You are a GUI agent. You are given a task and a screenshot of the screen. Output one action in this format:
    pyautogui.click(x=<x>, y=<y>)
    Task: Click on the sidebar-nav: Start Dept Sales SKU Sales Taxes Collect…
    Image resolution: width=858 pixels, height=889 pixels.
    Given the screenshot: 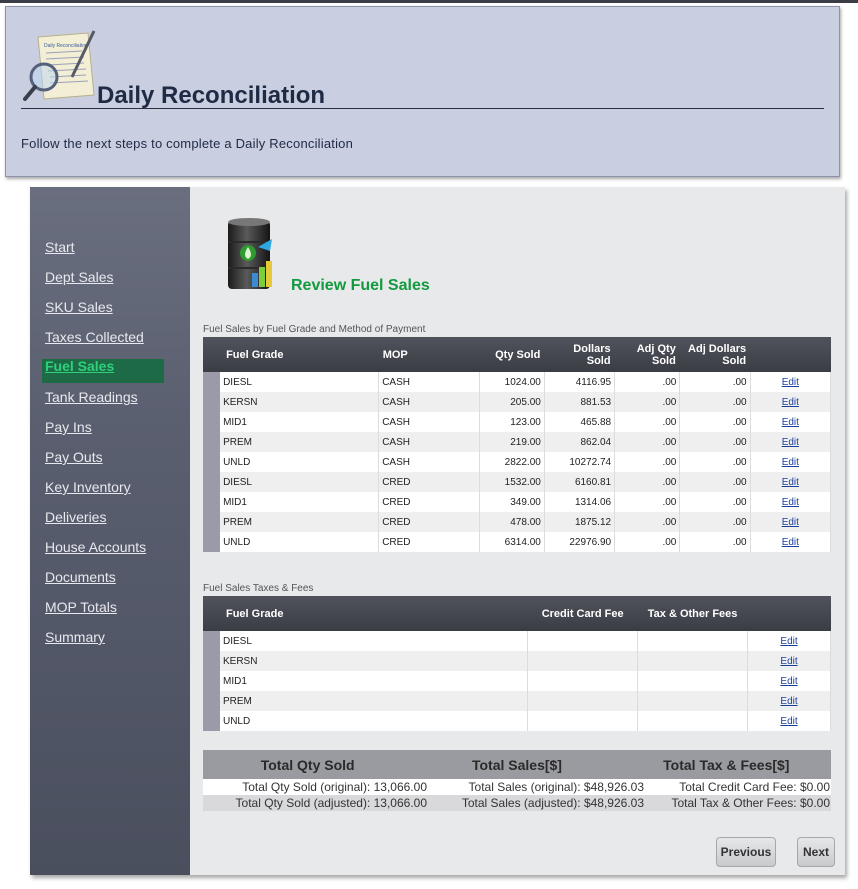 What is the action you would take?
    pyautogui.click(x=110, y=531)
    